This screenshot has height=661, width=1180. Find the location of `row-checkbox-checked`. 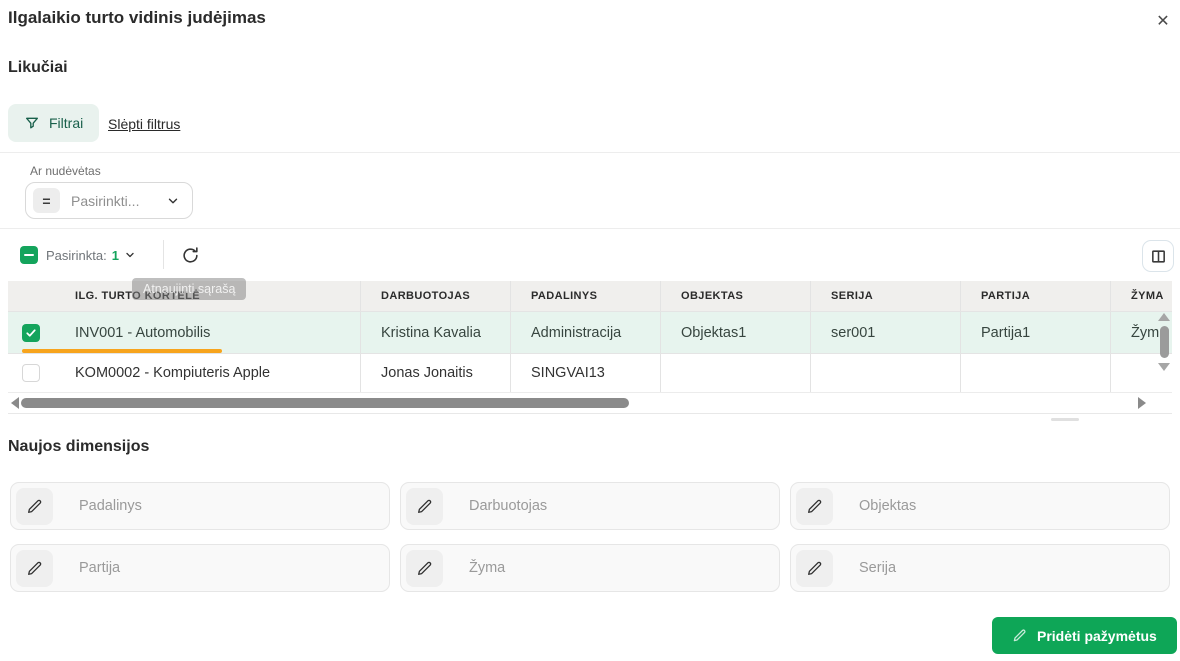

row-checkbox-checked is located at coordinates (31, 332).